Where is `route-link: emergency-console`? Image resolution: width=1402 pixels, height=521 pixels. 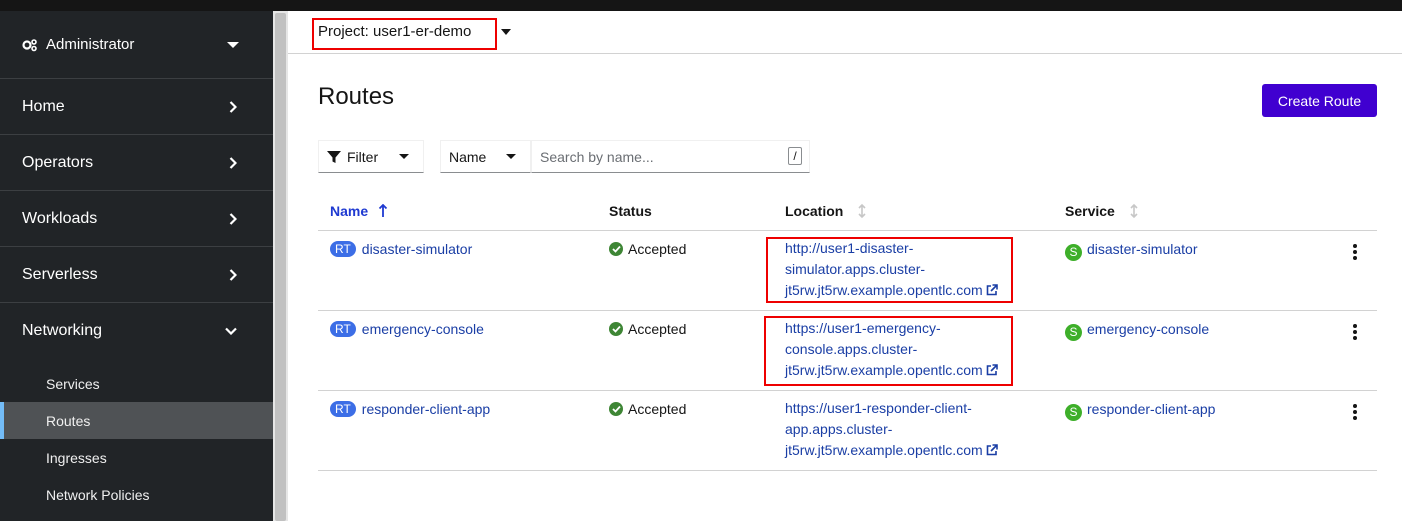 route-link: emergency-console is located at coordinates (423, 329).